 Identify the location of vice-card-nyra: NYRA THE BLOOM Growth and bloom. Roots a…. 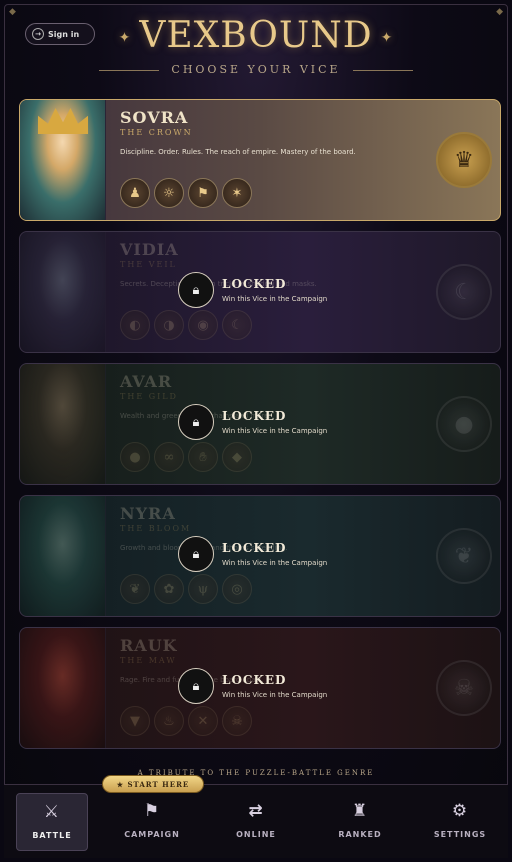
(260, 556).